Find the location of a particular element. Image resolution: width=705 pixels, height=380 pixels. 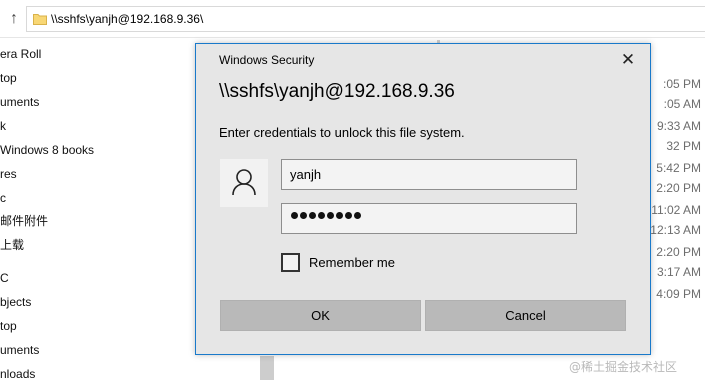

remember-me-checkbox is located at coordinates (290, 262).